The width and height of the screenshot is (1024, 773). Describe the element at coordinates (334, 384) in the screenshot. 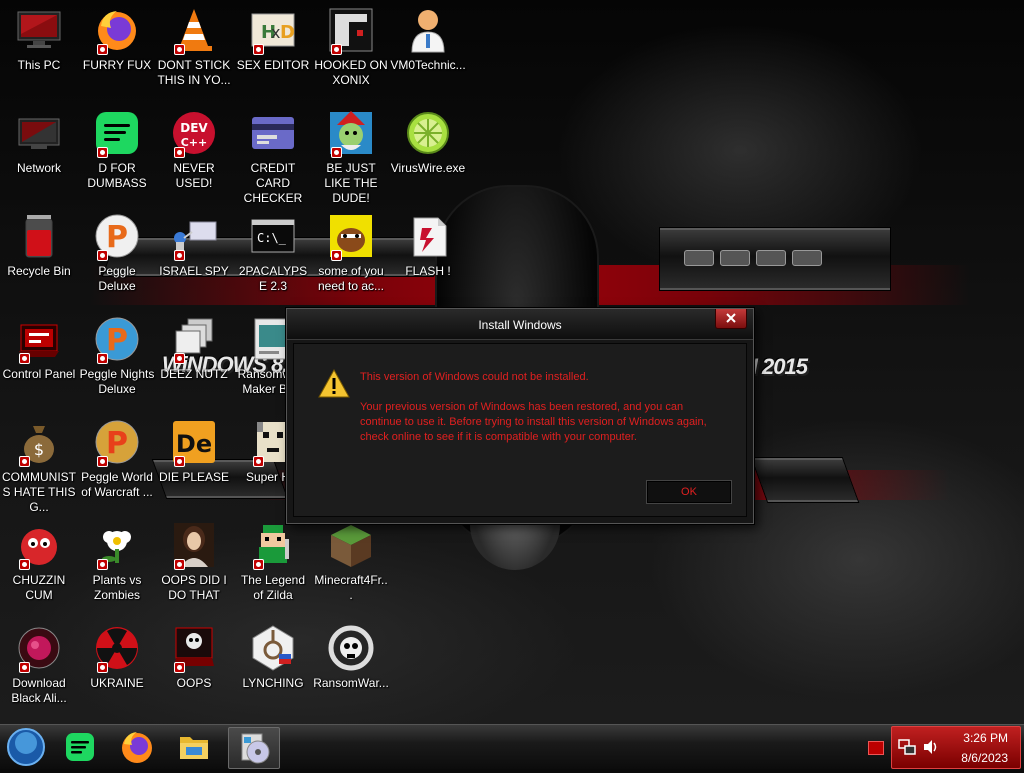

I see `warning-icon` at that location.